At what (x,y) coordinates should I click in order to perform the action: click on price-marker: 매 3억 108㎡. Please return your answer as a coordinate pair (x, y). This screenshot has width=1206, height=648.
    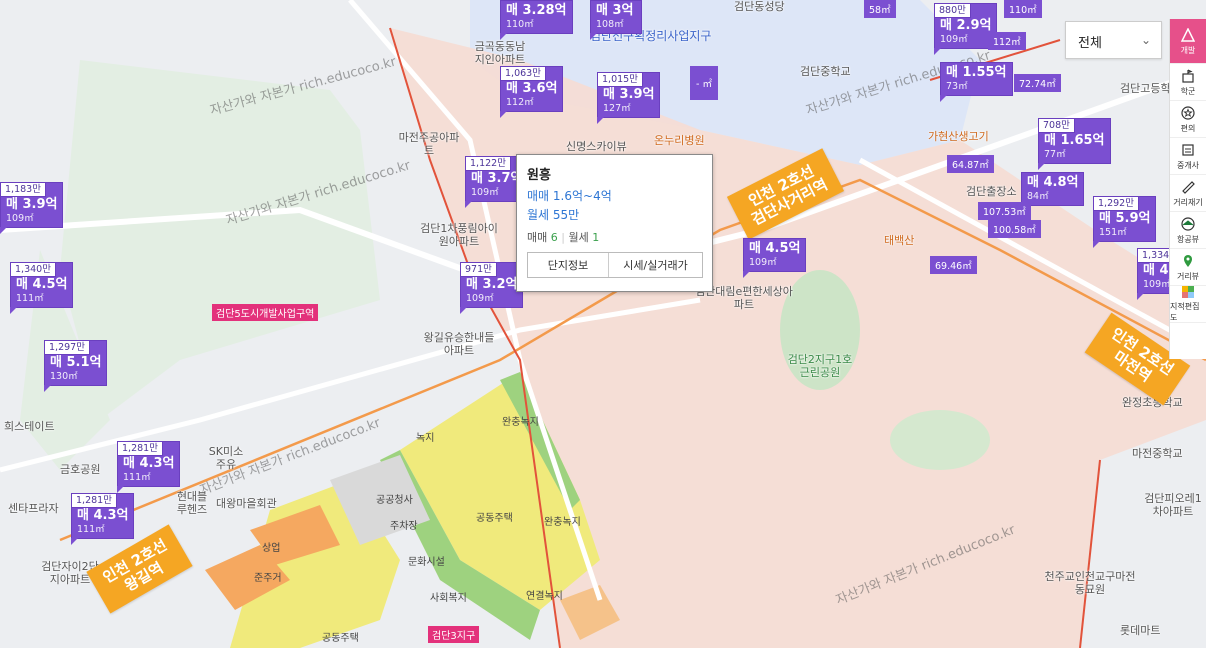
    Looking at the image, I should click on (616, 20).